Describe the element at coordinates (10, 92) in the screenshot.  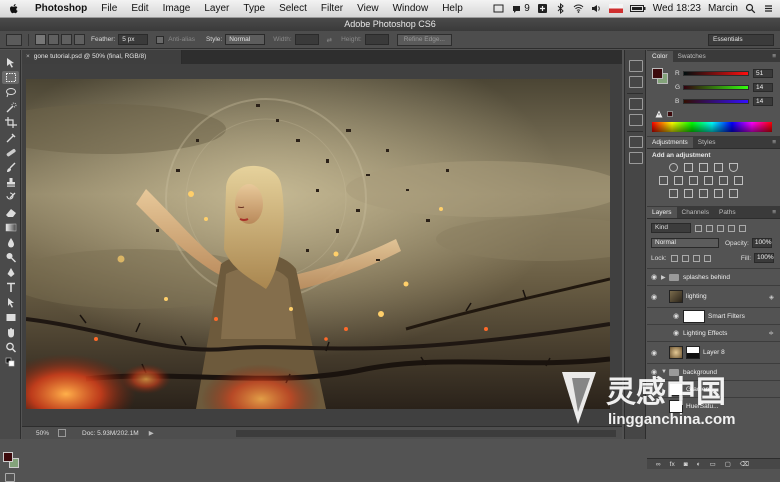
I see `lasso-tool` at that location.